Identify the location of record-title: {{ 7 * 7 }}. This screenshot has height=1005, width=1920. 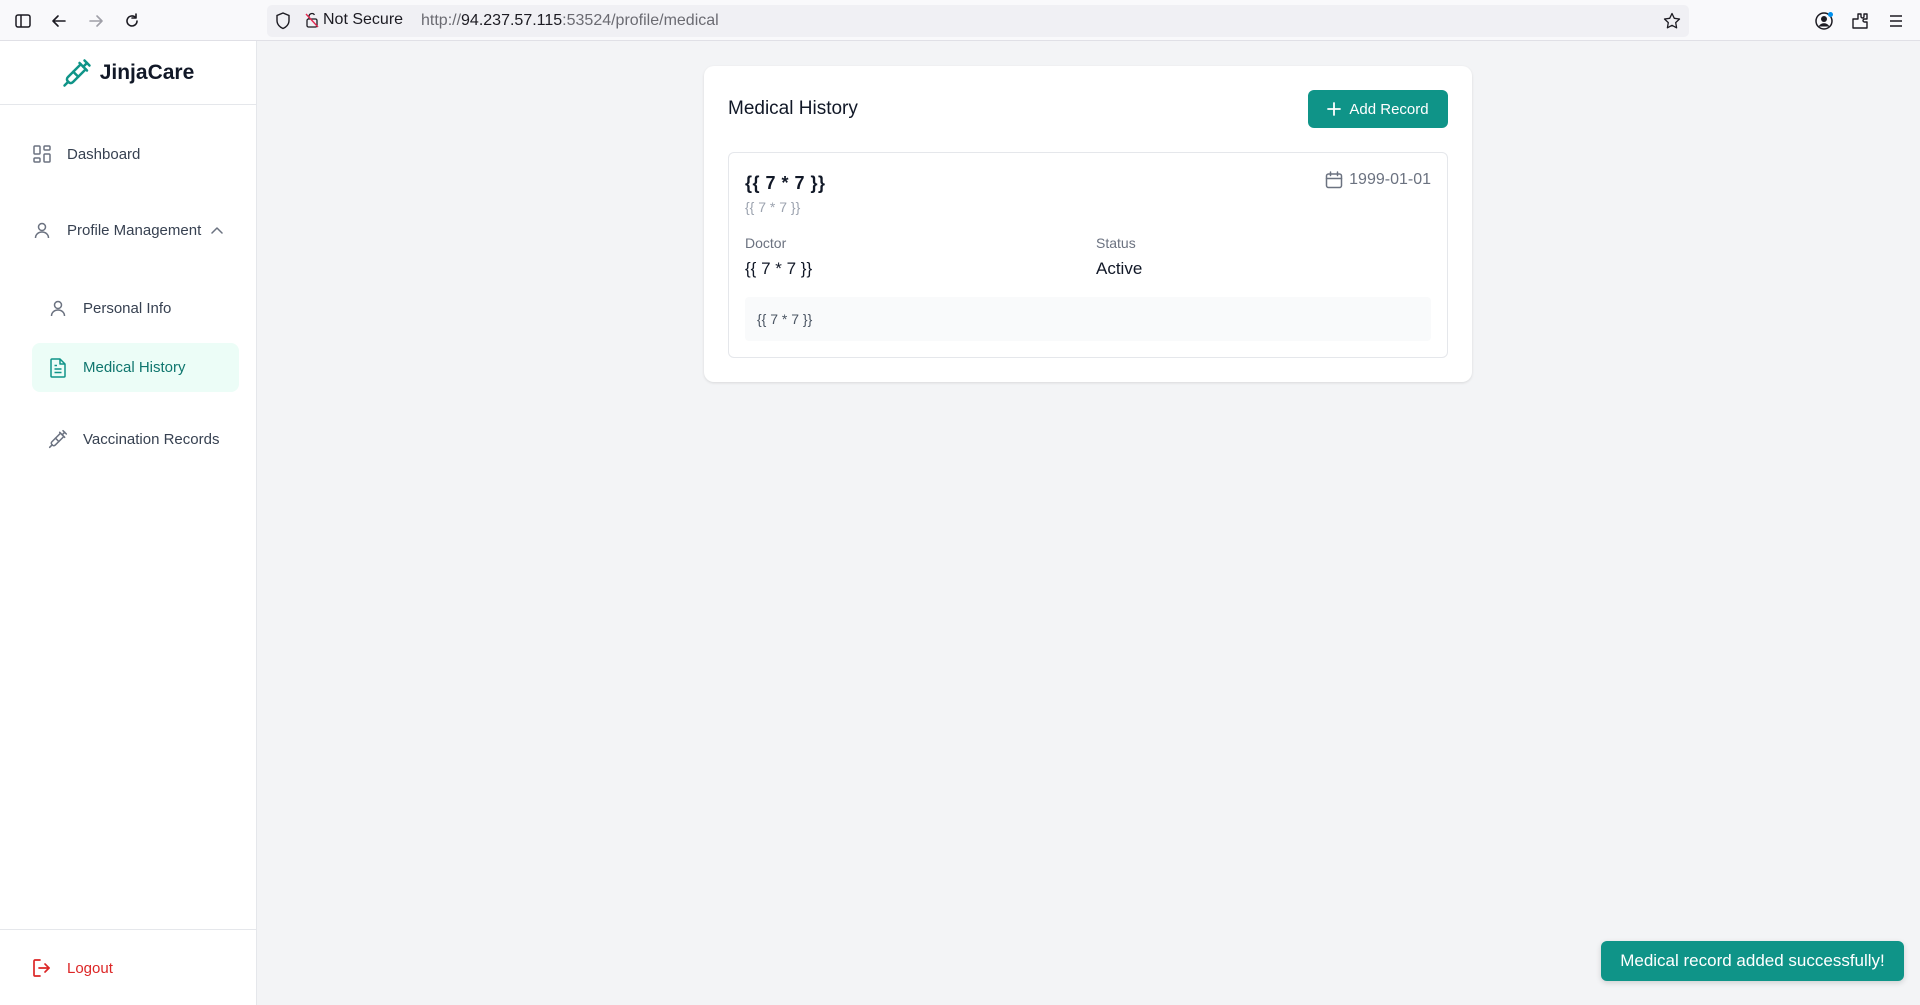
(785, 183).